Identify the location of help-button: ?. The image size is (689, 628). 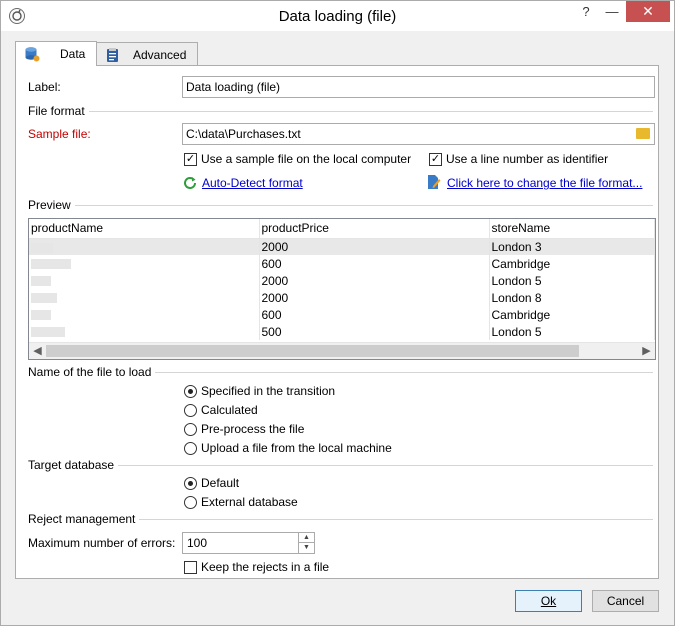
(586, 11).